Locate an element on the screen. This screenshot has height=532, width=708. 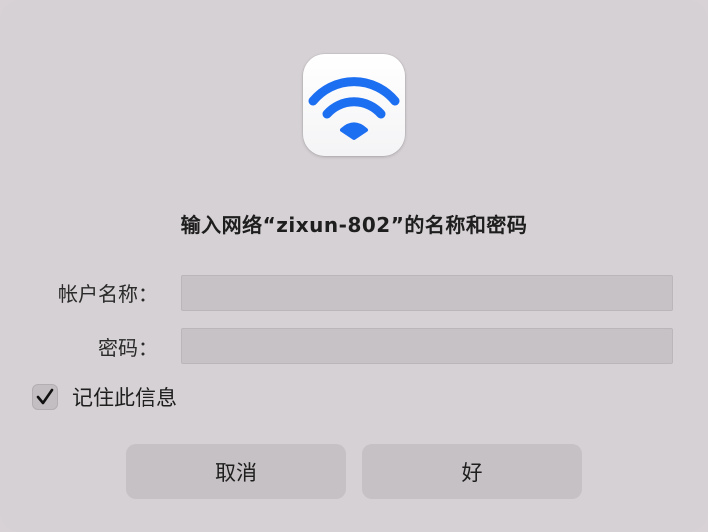
password-label: 密码： is located at coordinates (128, 348).